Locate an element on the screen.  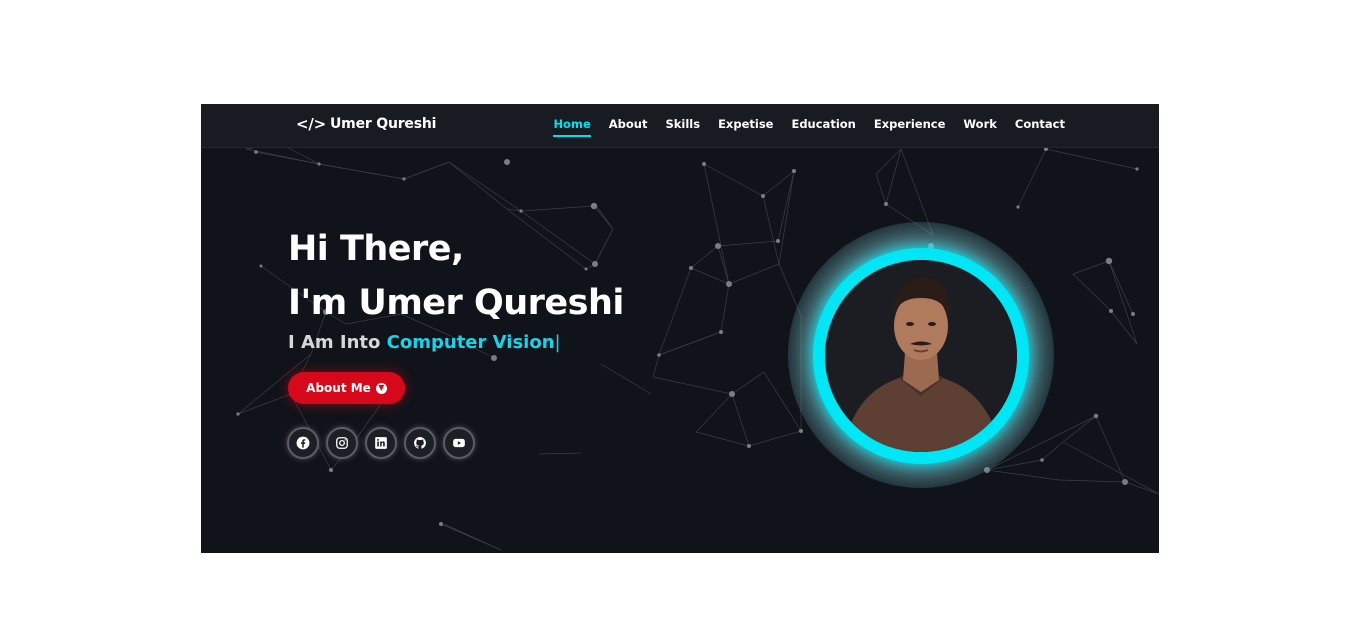
typing-prefix: I Am Into is located at coordinates (337, 342).